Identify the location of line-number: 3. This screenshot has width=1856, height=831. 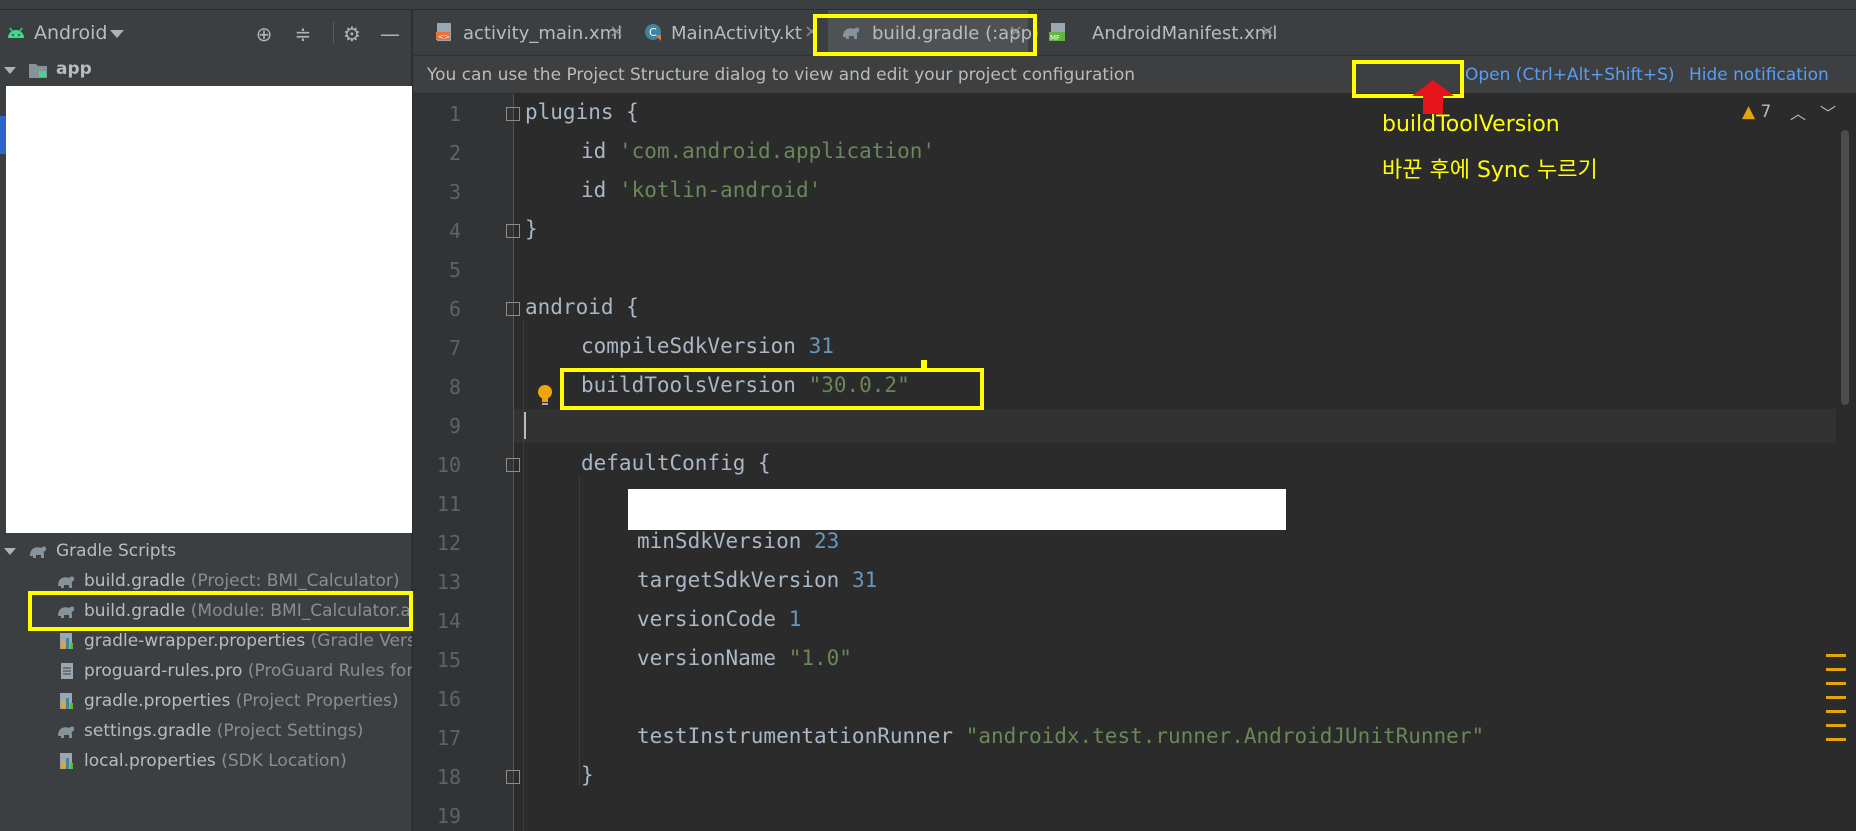
(454, 192).